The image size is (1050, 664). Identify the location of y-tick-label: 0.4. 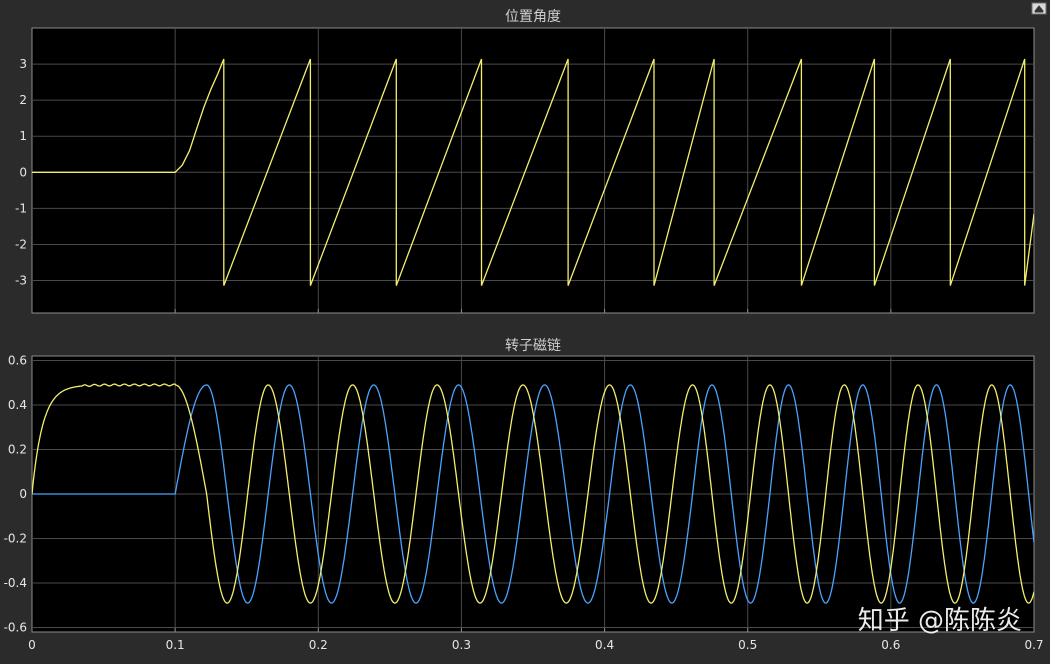
(17, 405).